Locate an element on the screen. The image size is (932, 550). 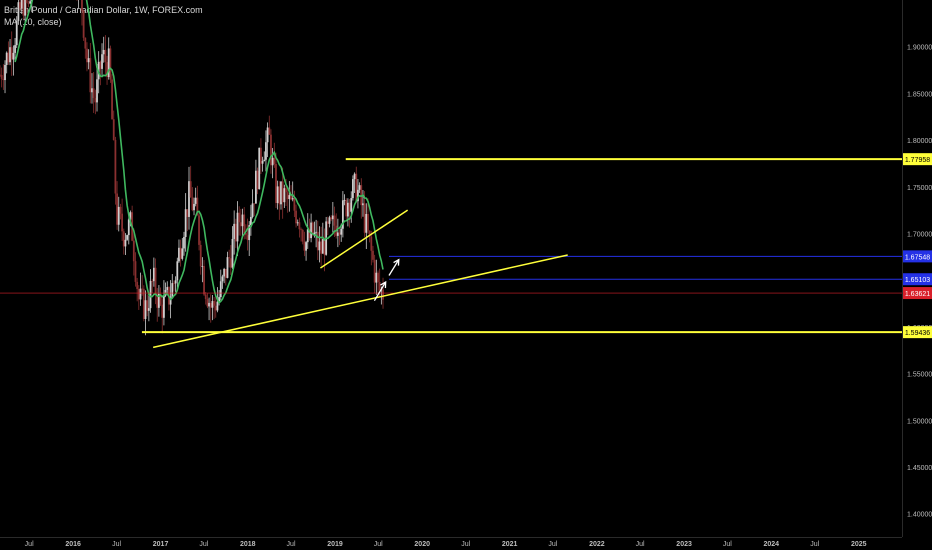
price-tick-label: 1.70000 is located at coordinates (919, 234).